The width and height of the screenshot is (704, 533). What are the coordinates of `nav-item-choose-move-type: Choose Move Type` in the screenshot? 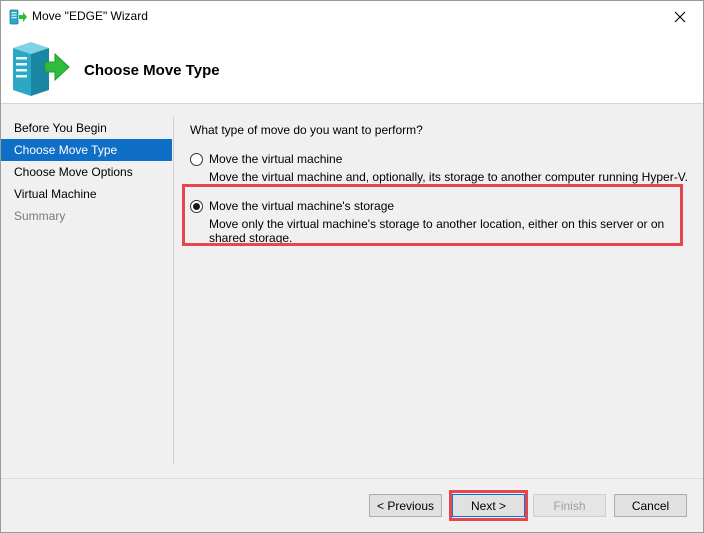 It's located at (86, 150).